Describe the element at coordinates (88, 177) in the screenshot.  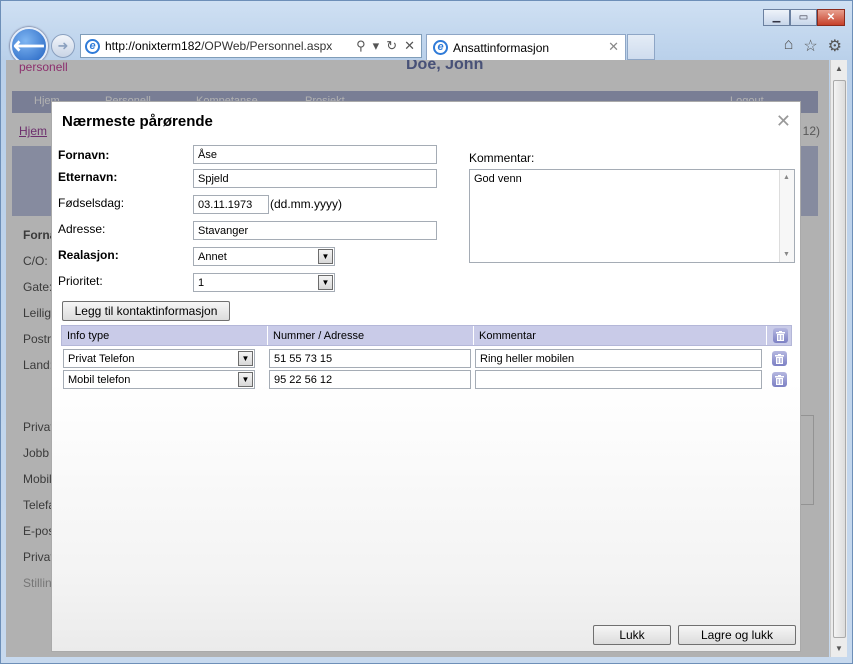
I see `etternavn-label: Etternavn:` at that location.